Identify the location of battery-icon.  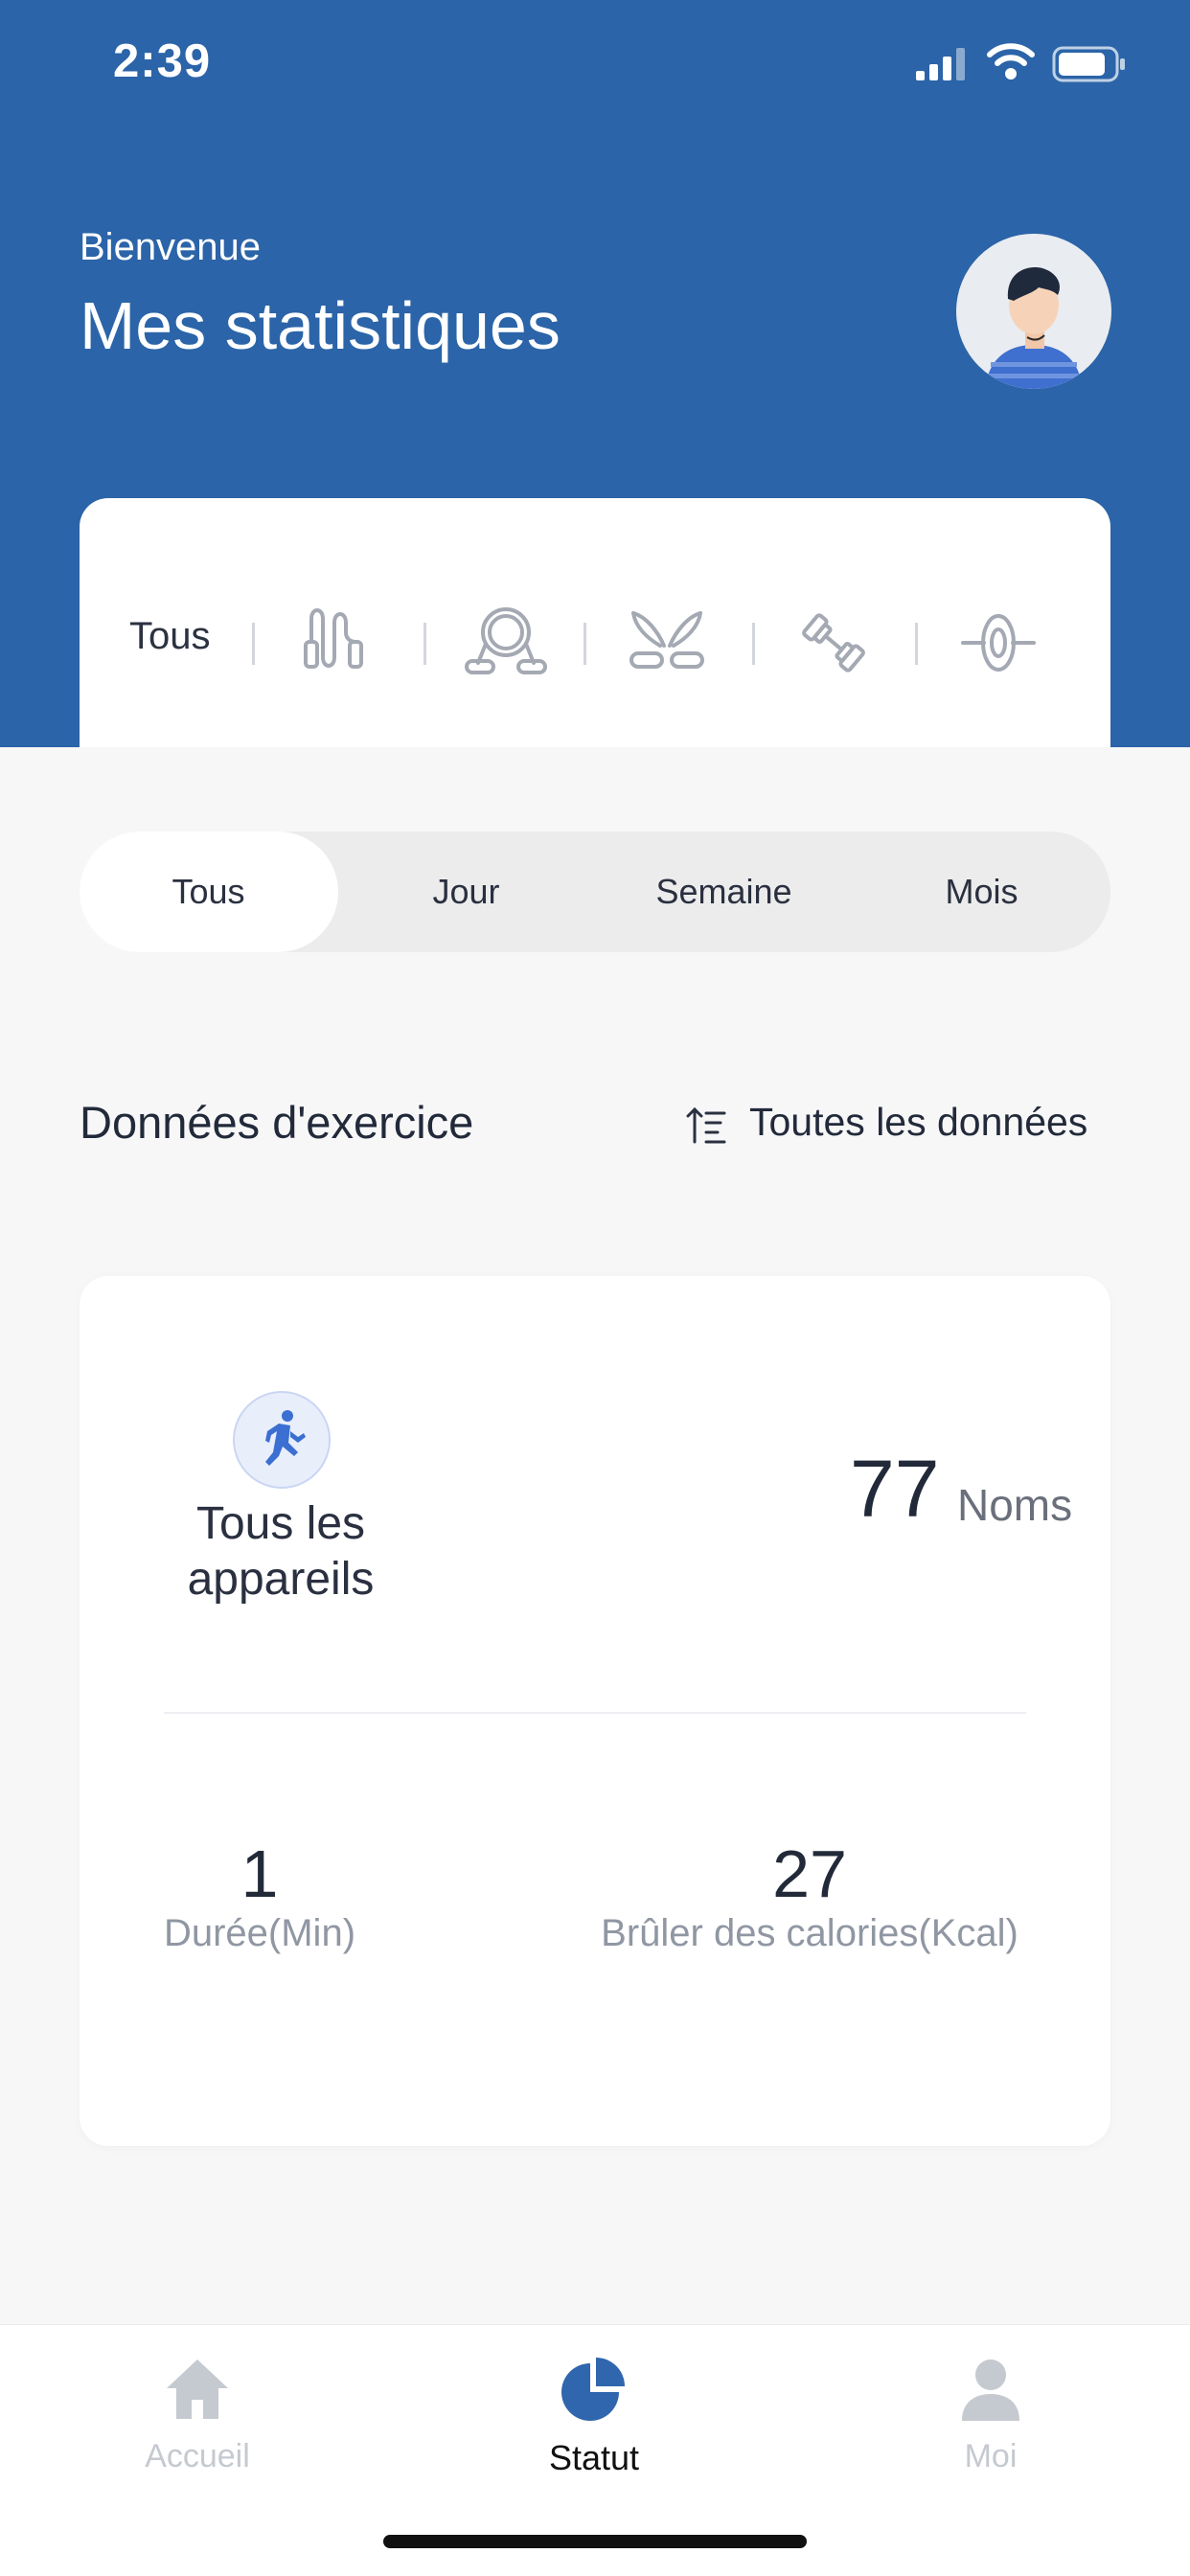
(1089, 64).